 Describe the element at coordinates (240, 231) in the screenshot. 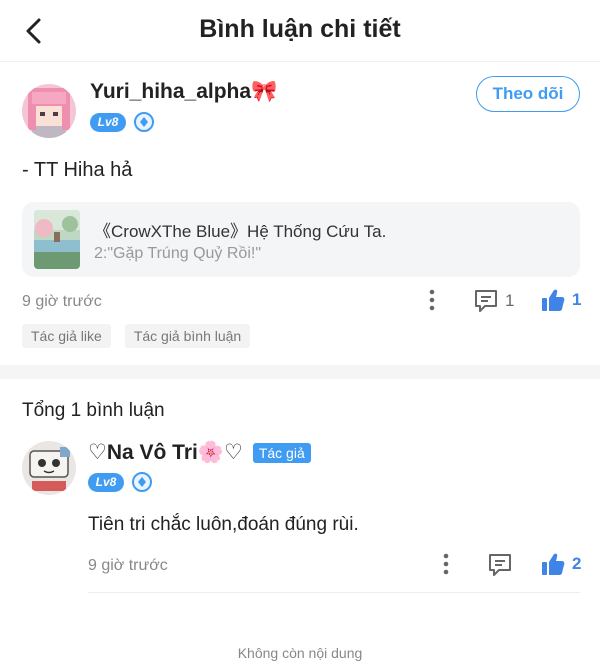

I see `book-title: 《CrowXThe Blue》Hệ Thống Cứu Ta.` at that location.